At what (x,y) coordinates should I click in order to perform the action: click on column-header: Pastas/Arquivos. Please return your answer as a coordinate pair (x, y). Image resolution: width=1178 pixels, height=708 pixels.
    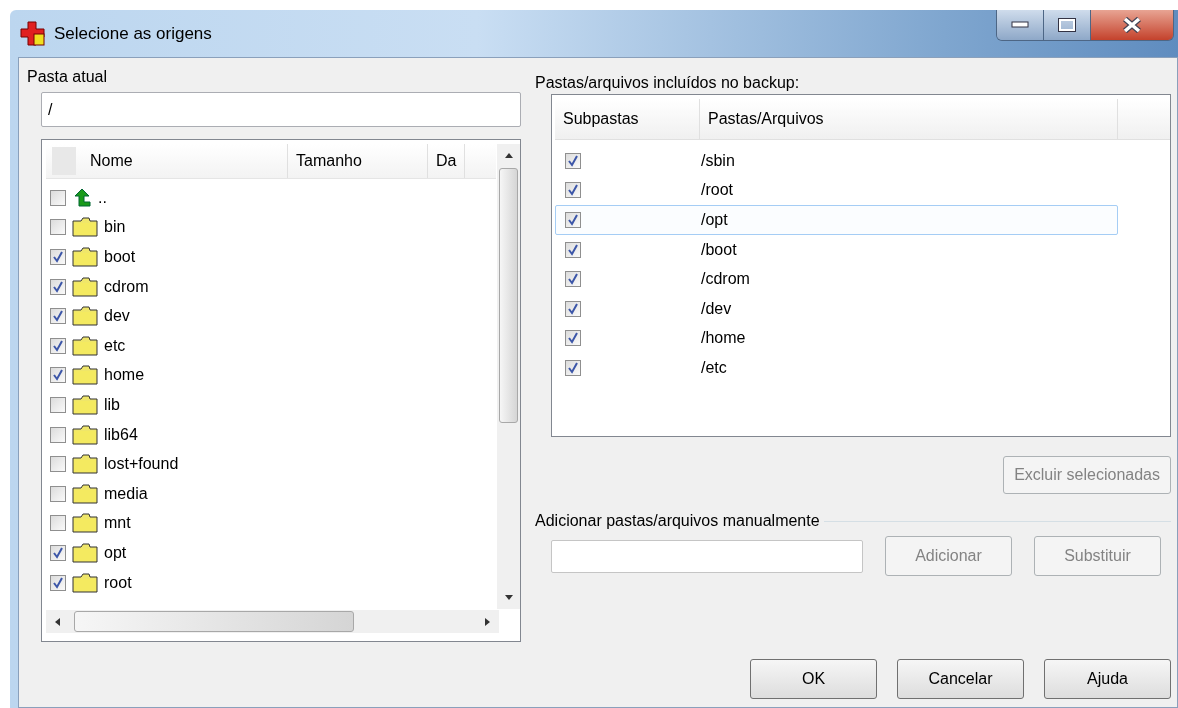
    Looking at the image, I should click on (909, 119).